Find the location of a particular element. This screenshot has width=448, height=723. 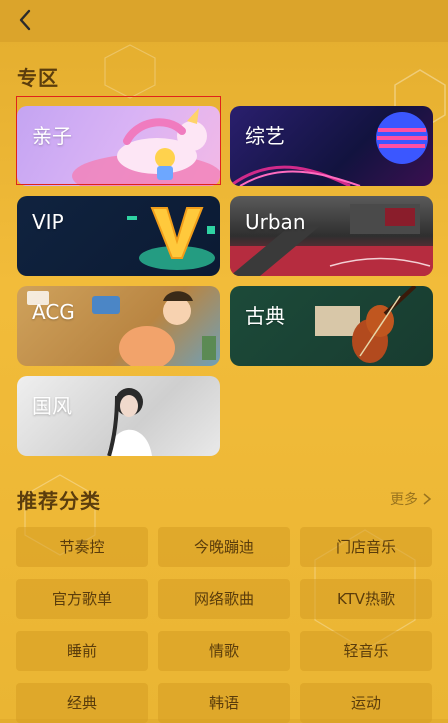

category-tag: 今晚蹦迪 is located at coordinates (224, 547).